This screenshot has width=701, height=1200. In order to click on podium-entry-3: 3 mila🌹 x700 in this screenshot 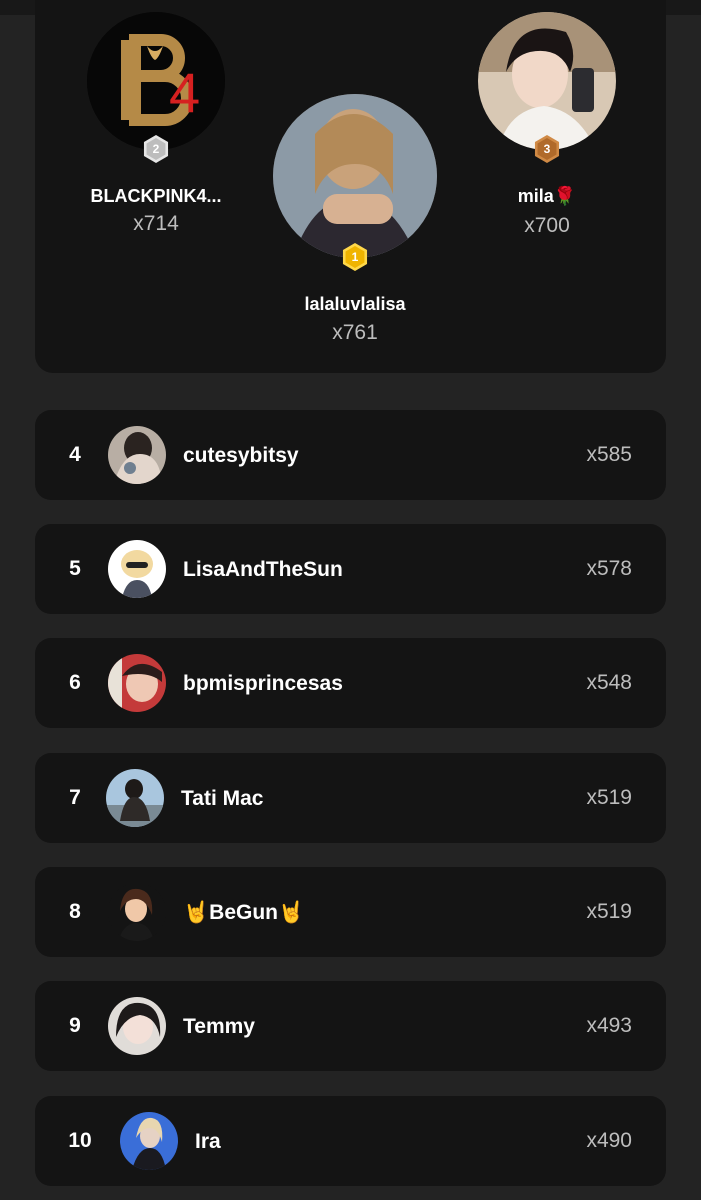, I will do `click(547, 125)`.